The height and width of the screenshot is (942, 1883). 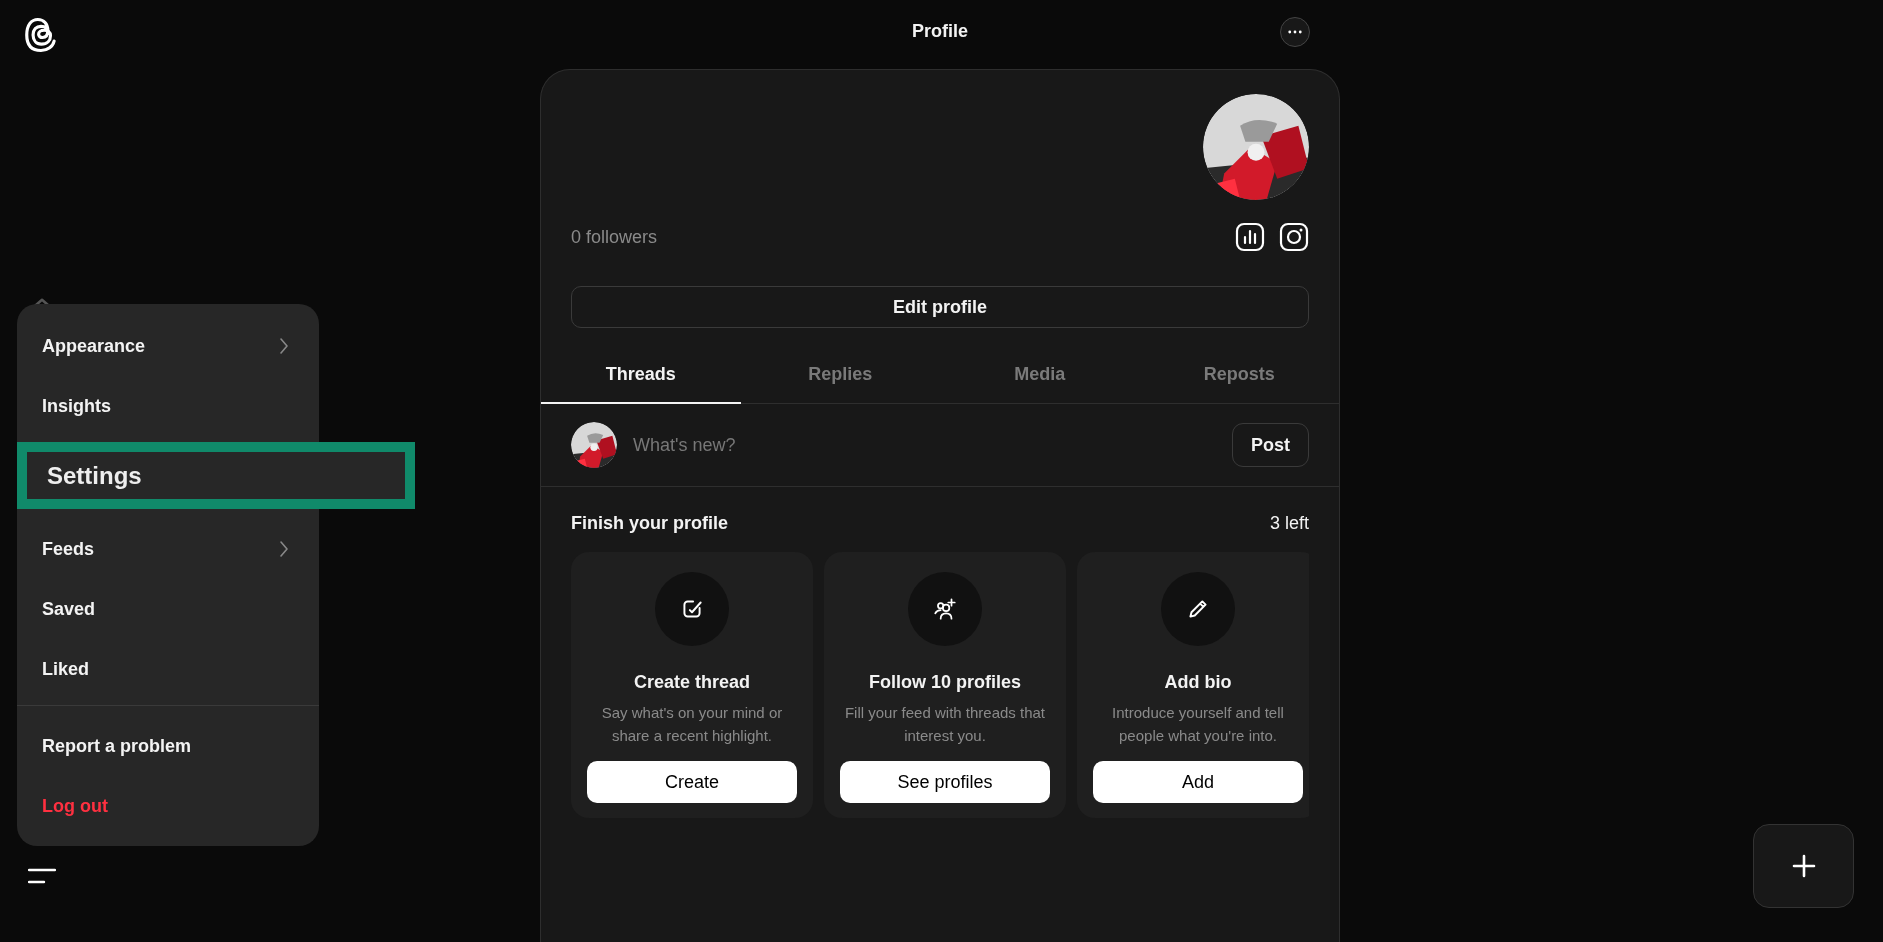 What do you see at coordinates (940, 307) in the screenshot?
I see `edit-profile-button: Edit profile` at bounding box center [940, 307].